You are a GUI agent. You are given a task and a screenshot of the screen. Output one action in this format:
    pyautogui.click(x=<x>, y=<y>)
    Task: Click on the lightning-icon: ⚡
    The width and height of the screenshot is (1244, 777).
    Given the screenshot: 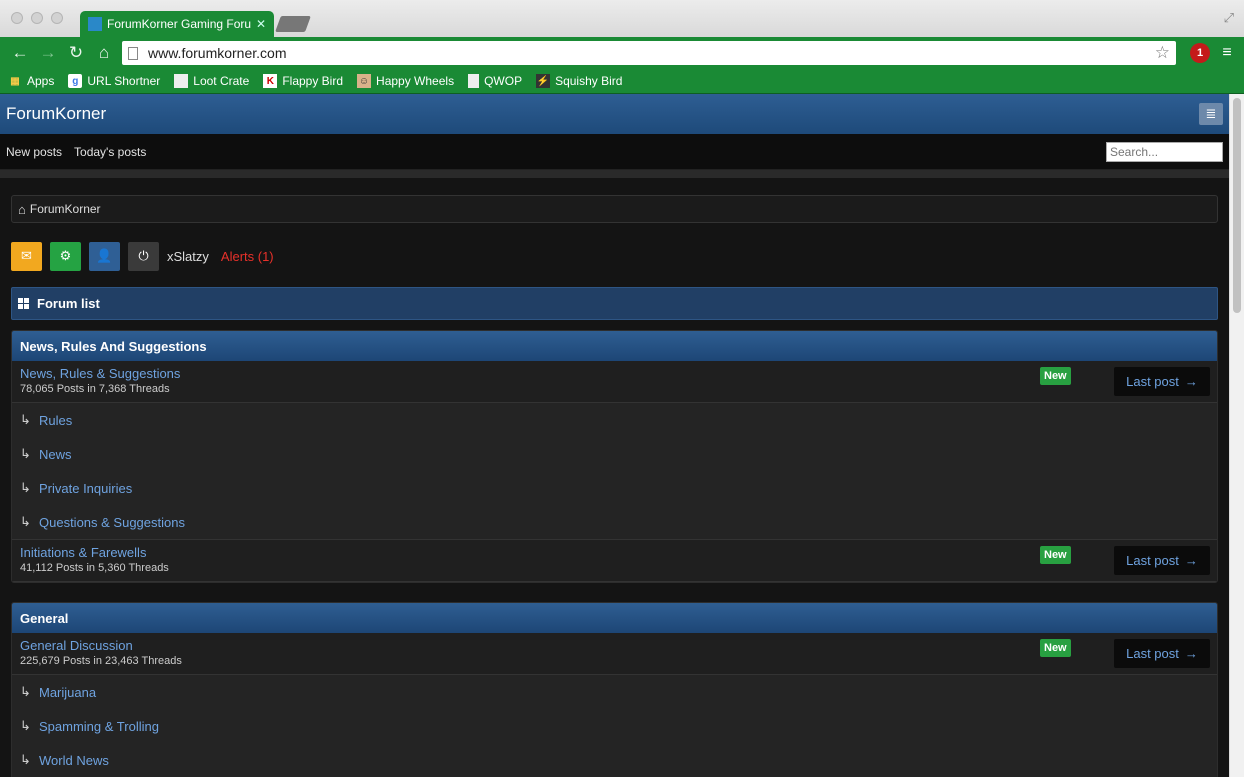 What is the action you would take?
    pyautogui.click(x=543, y=81)
    